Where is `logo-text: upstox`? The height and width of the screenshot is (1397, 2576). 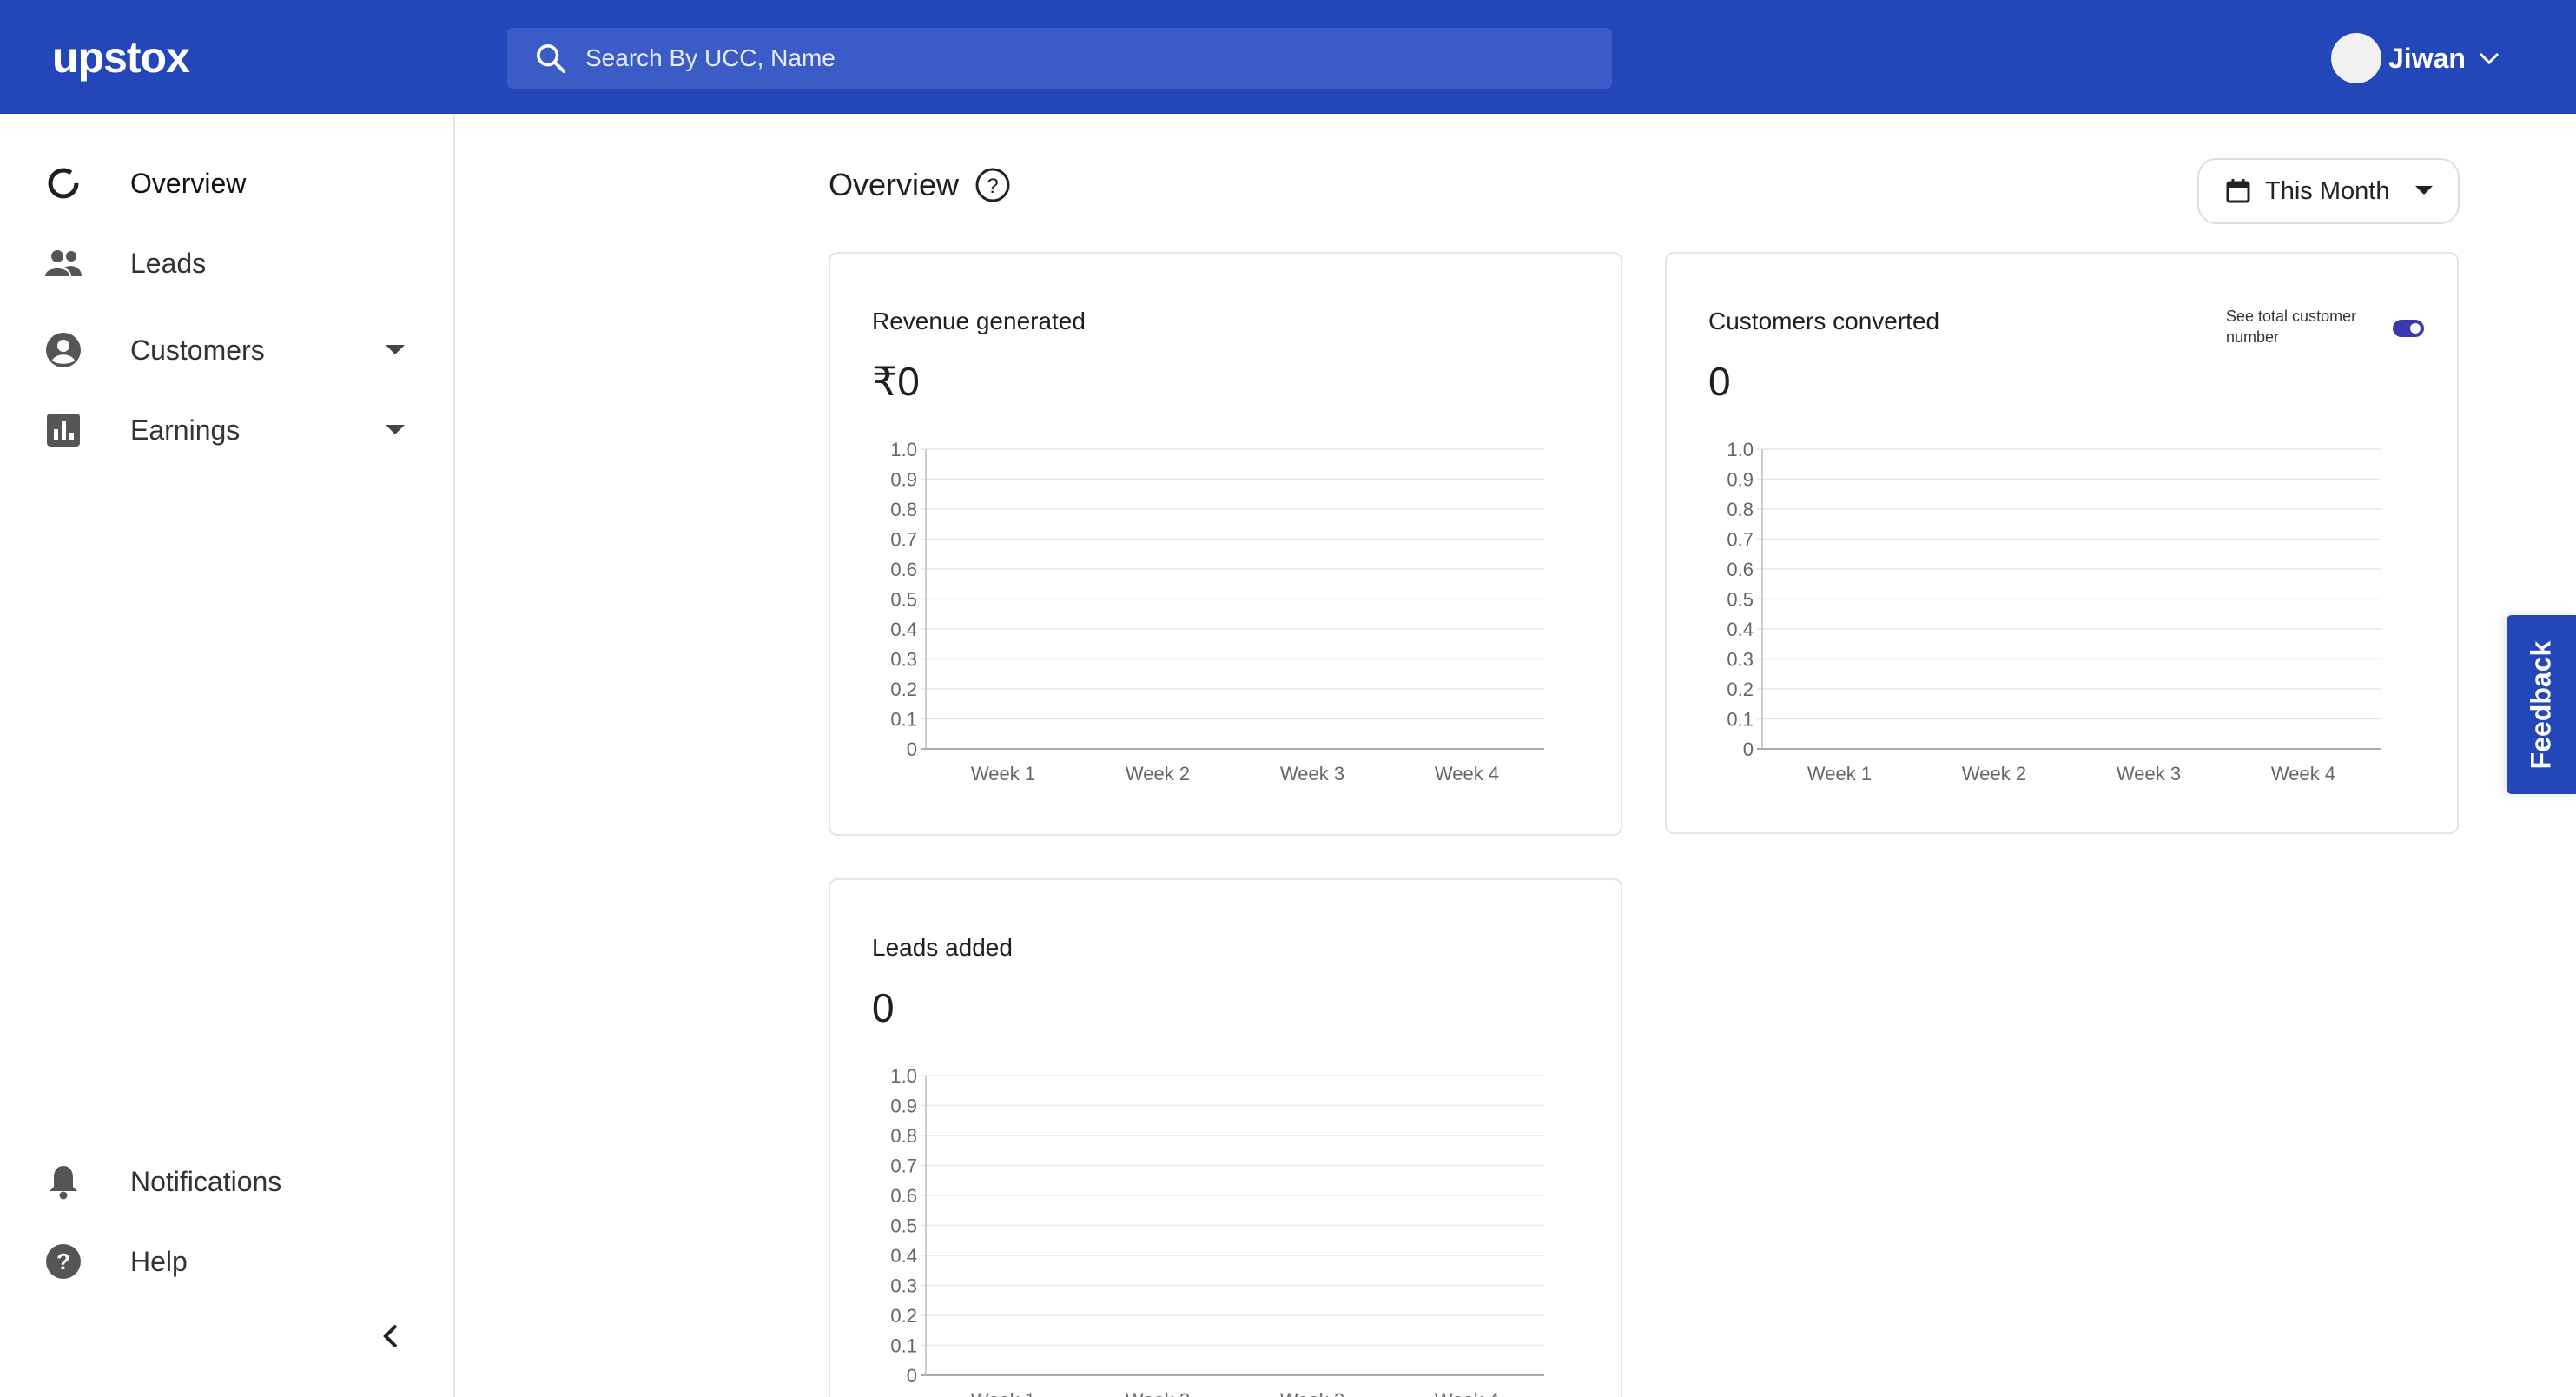 logo-text: upstox is located at coordinates (121, 58).